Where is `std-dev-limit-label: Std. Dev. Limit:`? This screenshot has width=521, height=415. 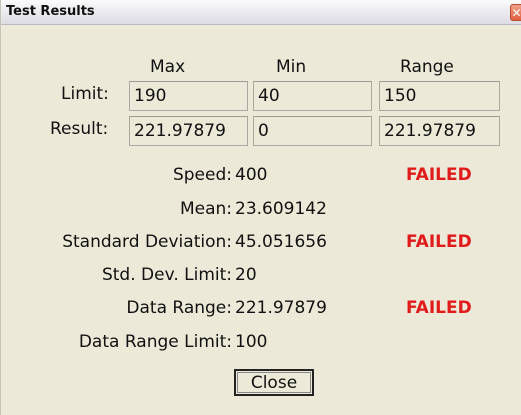 std-dev-limit-label: Std. Dev. Limit: is located at coordinates (166, 275).